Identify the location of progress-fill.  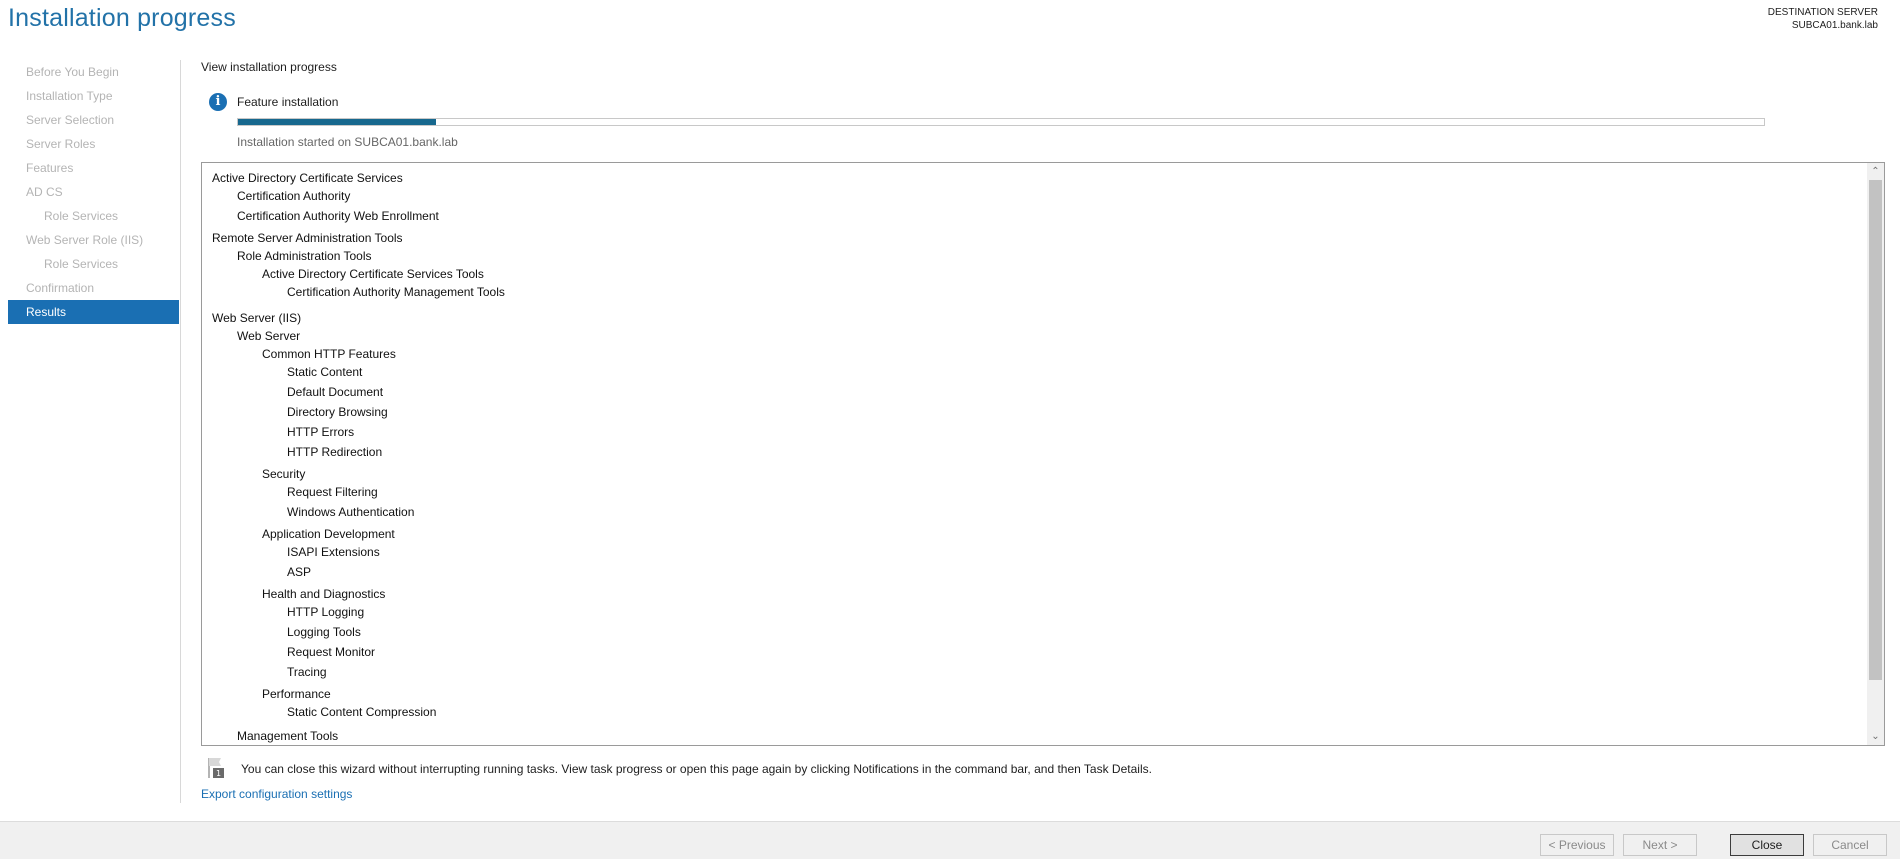
(337, 122).